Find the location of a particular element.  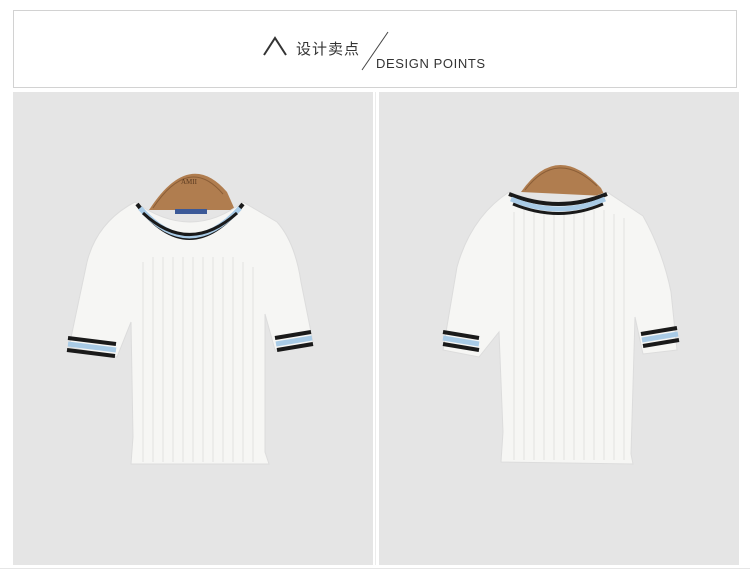

brand-neck-label is located at coordinates (191, 211).